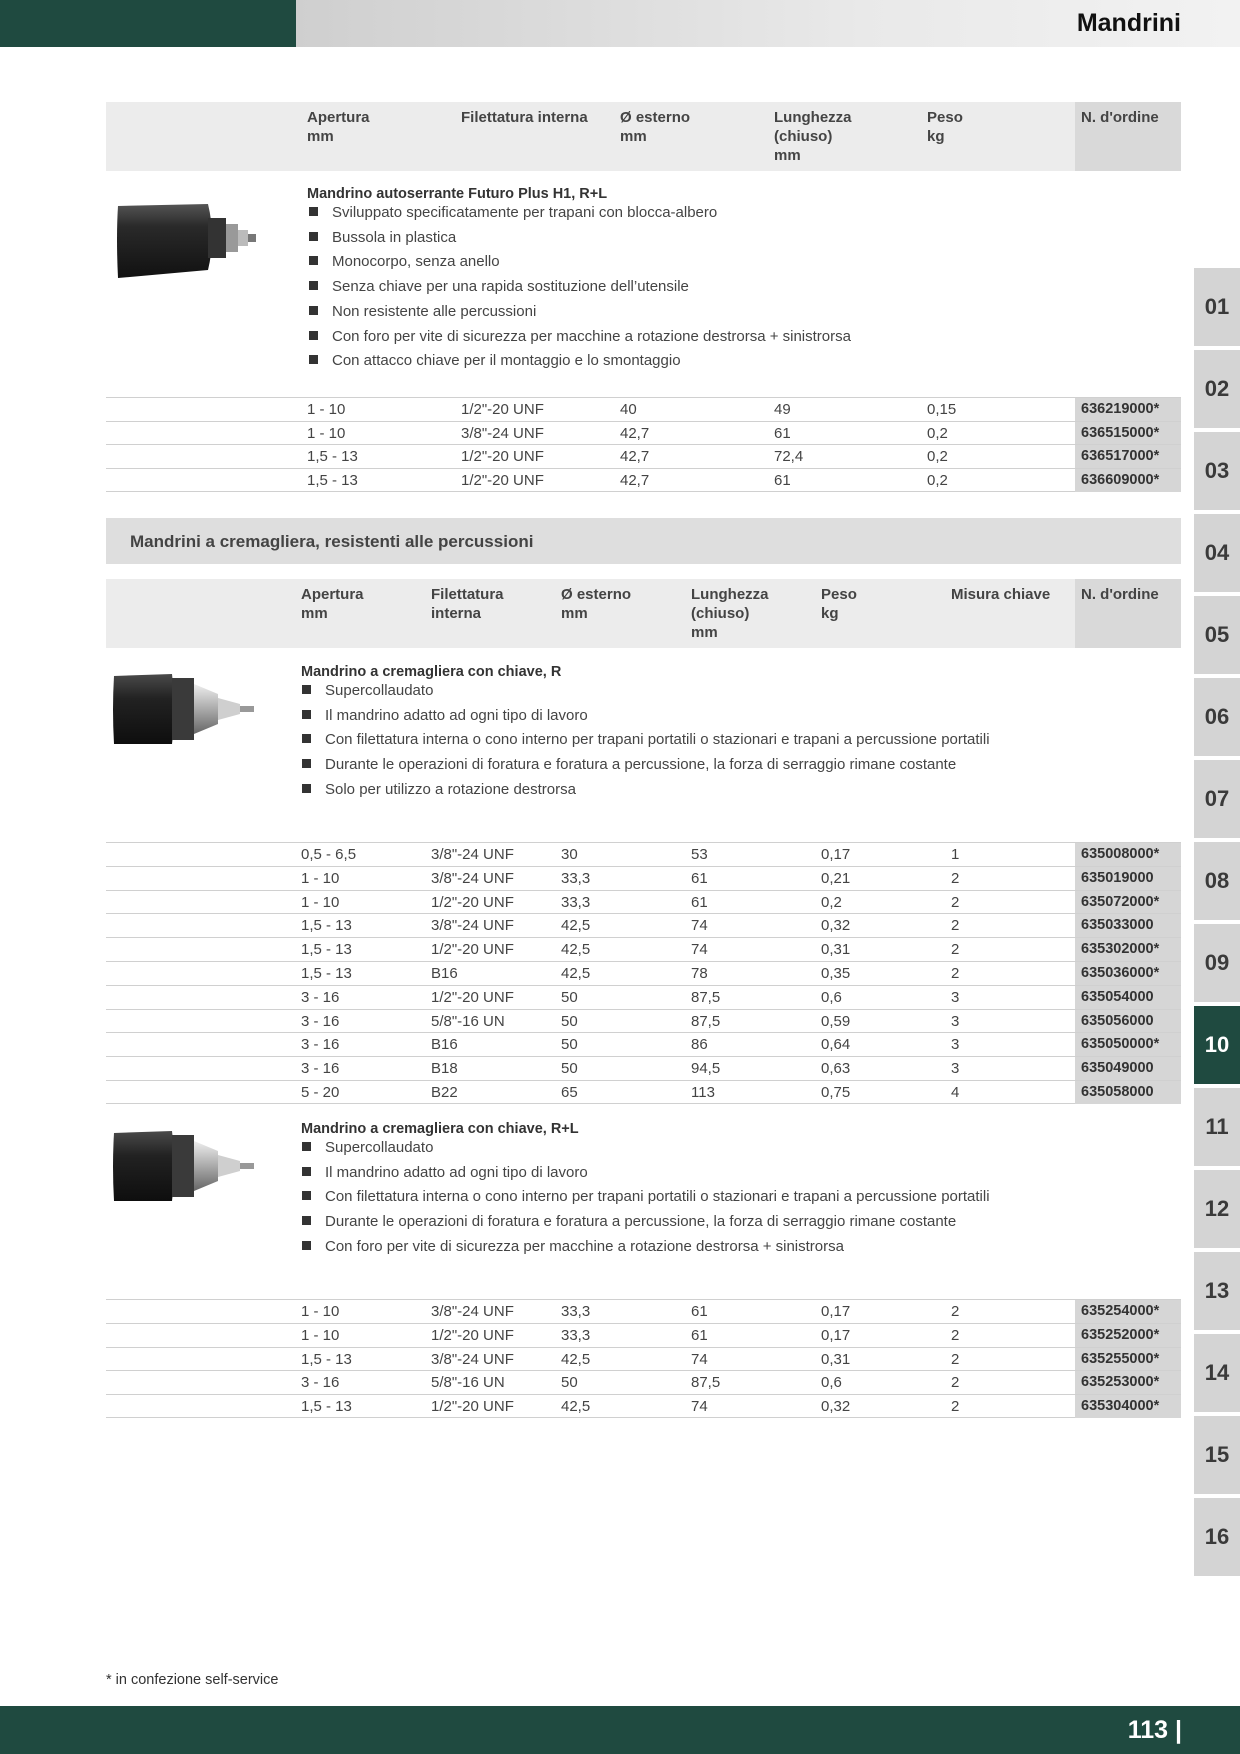 This screenshot has height=1754, width=1240. Describe the element at coordinates (183, 1166) in the screenshot. I see `keyed-chuck-image` at that location.